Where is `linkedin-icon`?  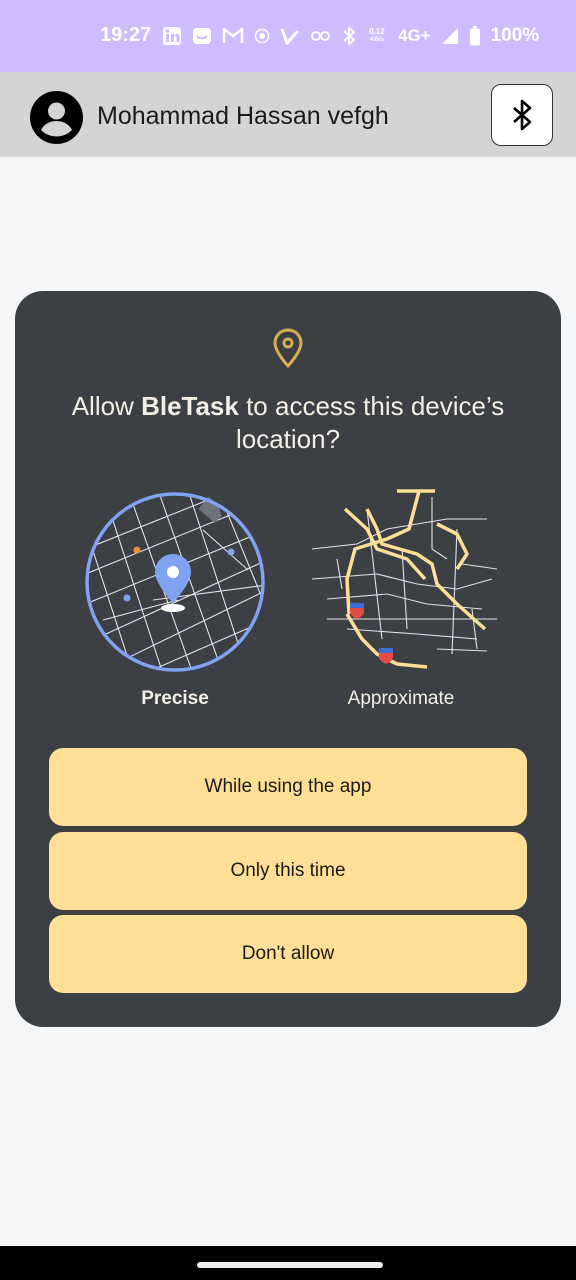
linkedin-icon is located at coordinates (172, 36).